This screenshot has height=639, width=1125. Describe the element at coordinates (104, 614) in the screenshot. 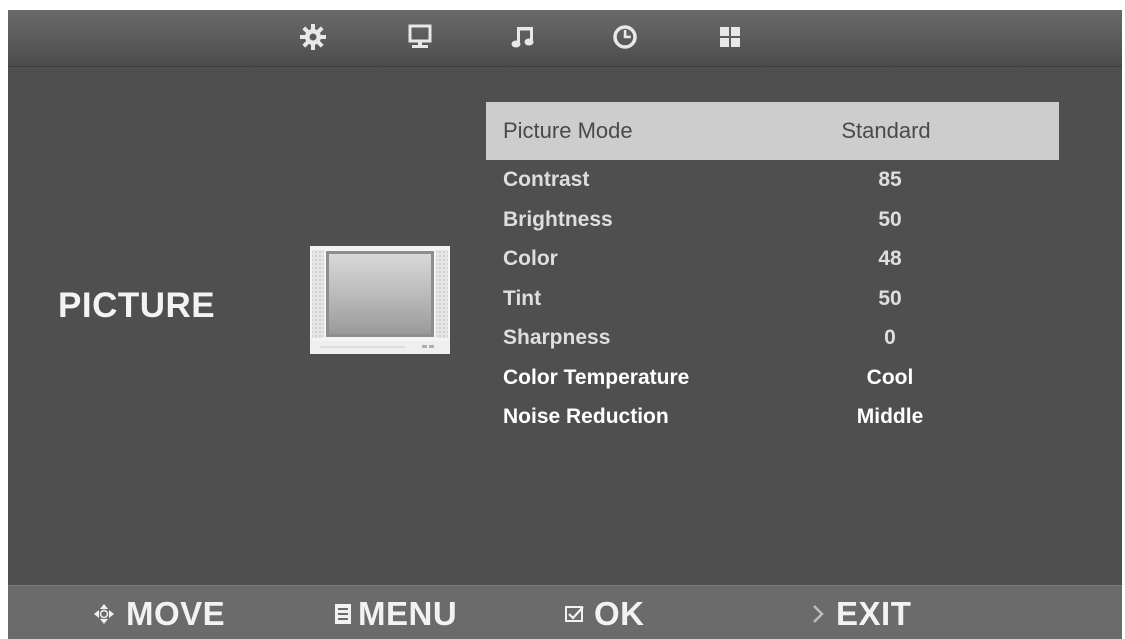

I see `arrows-icon` at that location.